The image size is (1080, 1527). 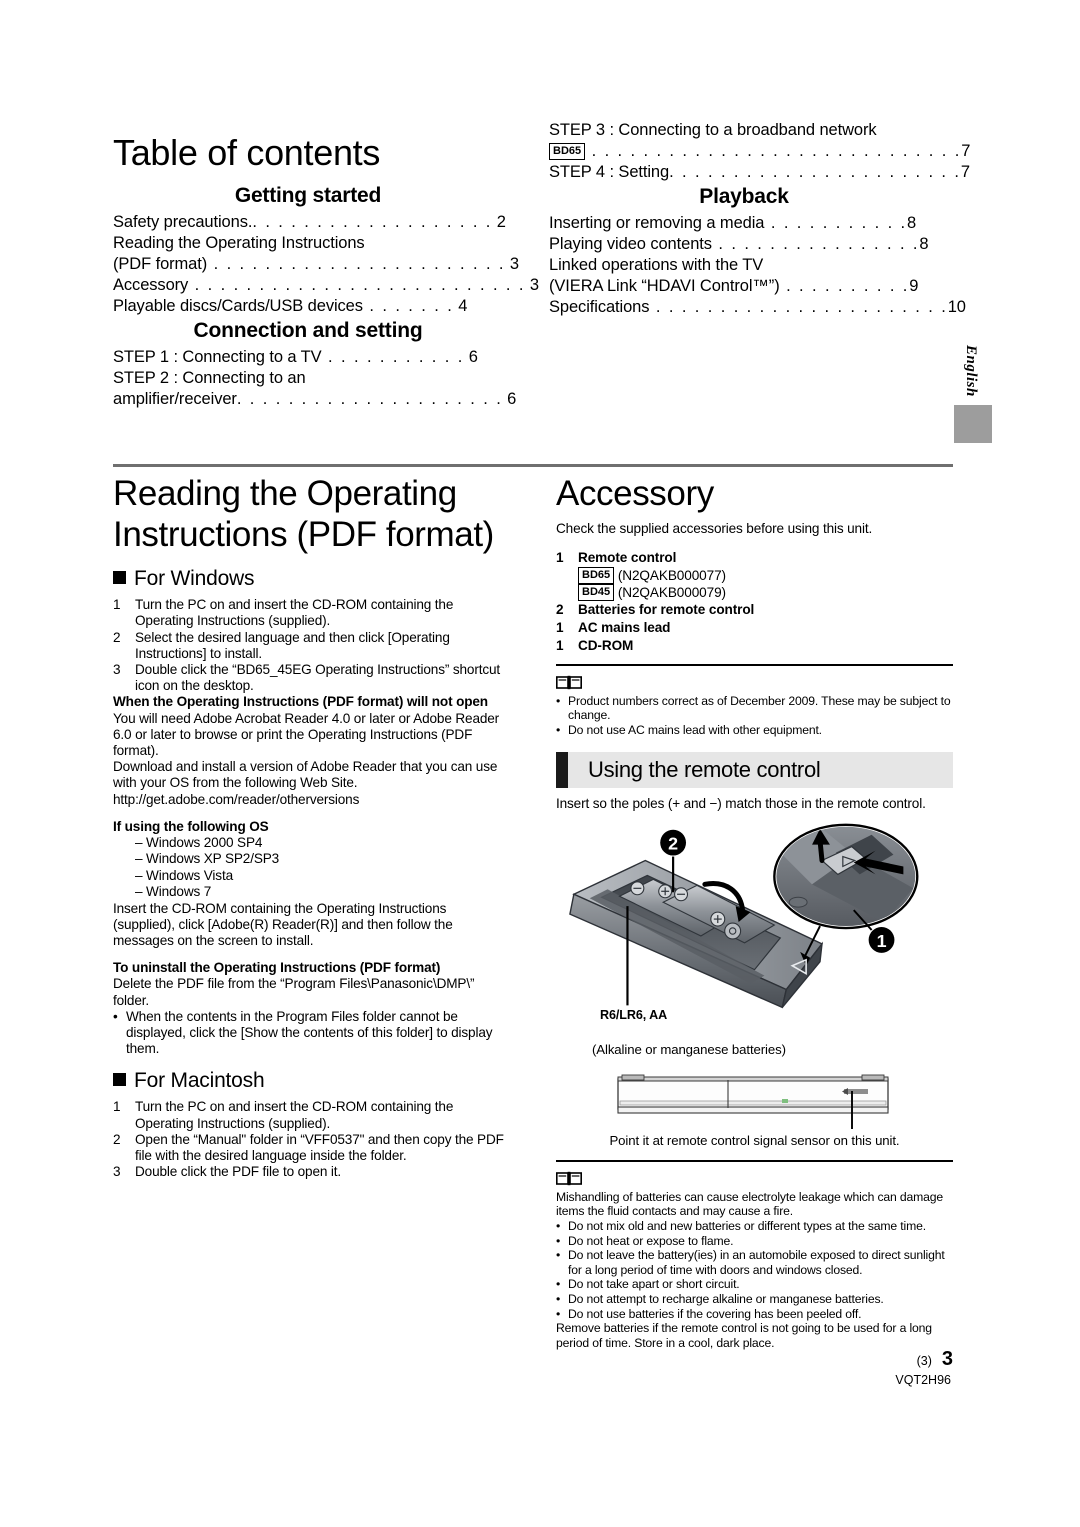 I want to click on list-item: 3 Double click the PDF file to open it., so click(x=311, y=1172).